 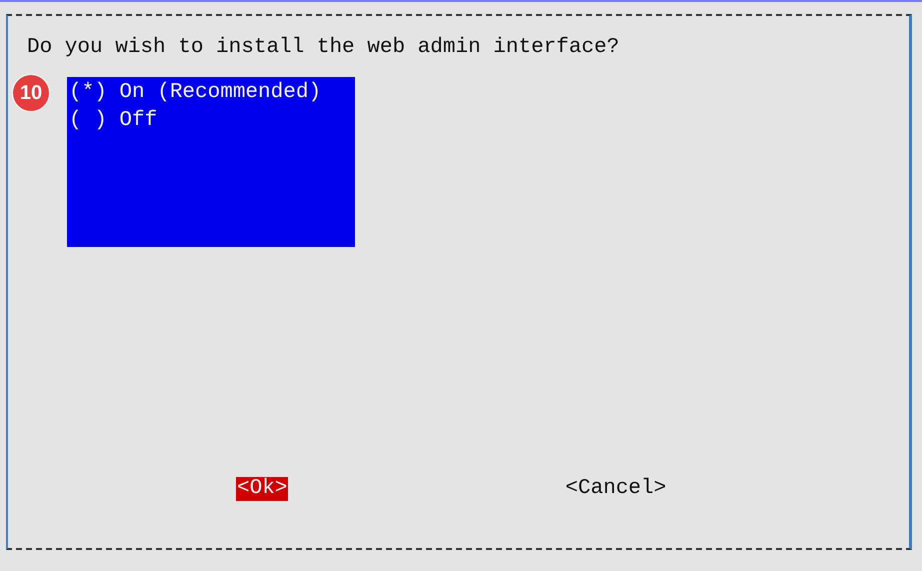 What do you see at coordinates (616, 489) in the screenshot?
I see `cancel-button: <Cancel>` at bounding box center [616, 489].